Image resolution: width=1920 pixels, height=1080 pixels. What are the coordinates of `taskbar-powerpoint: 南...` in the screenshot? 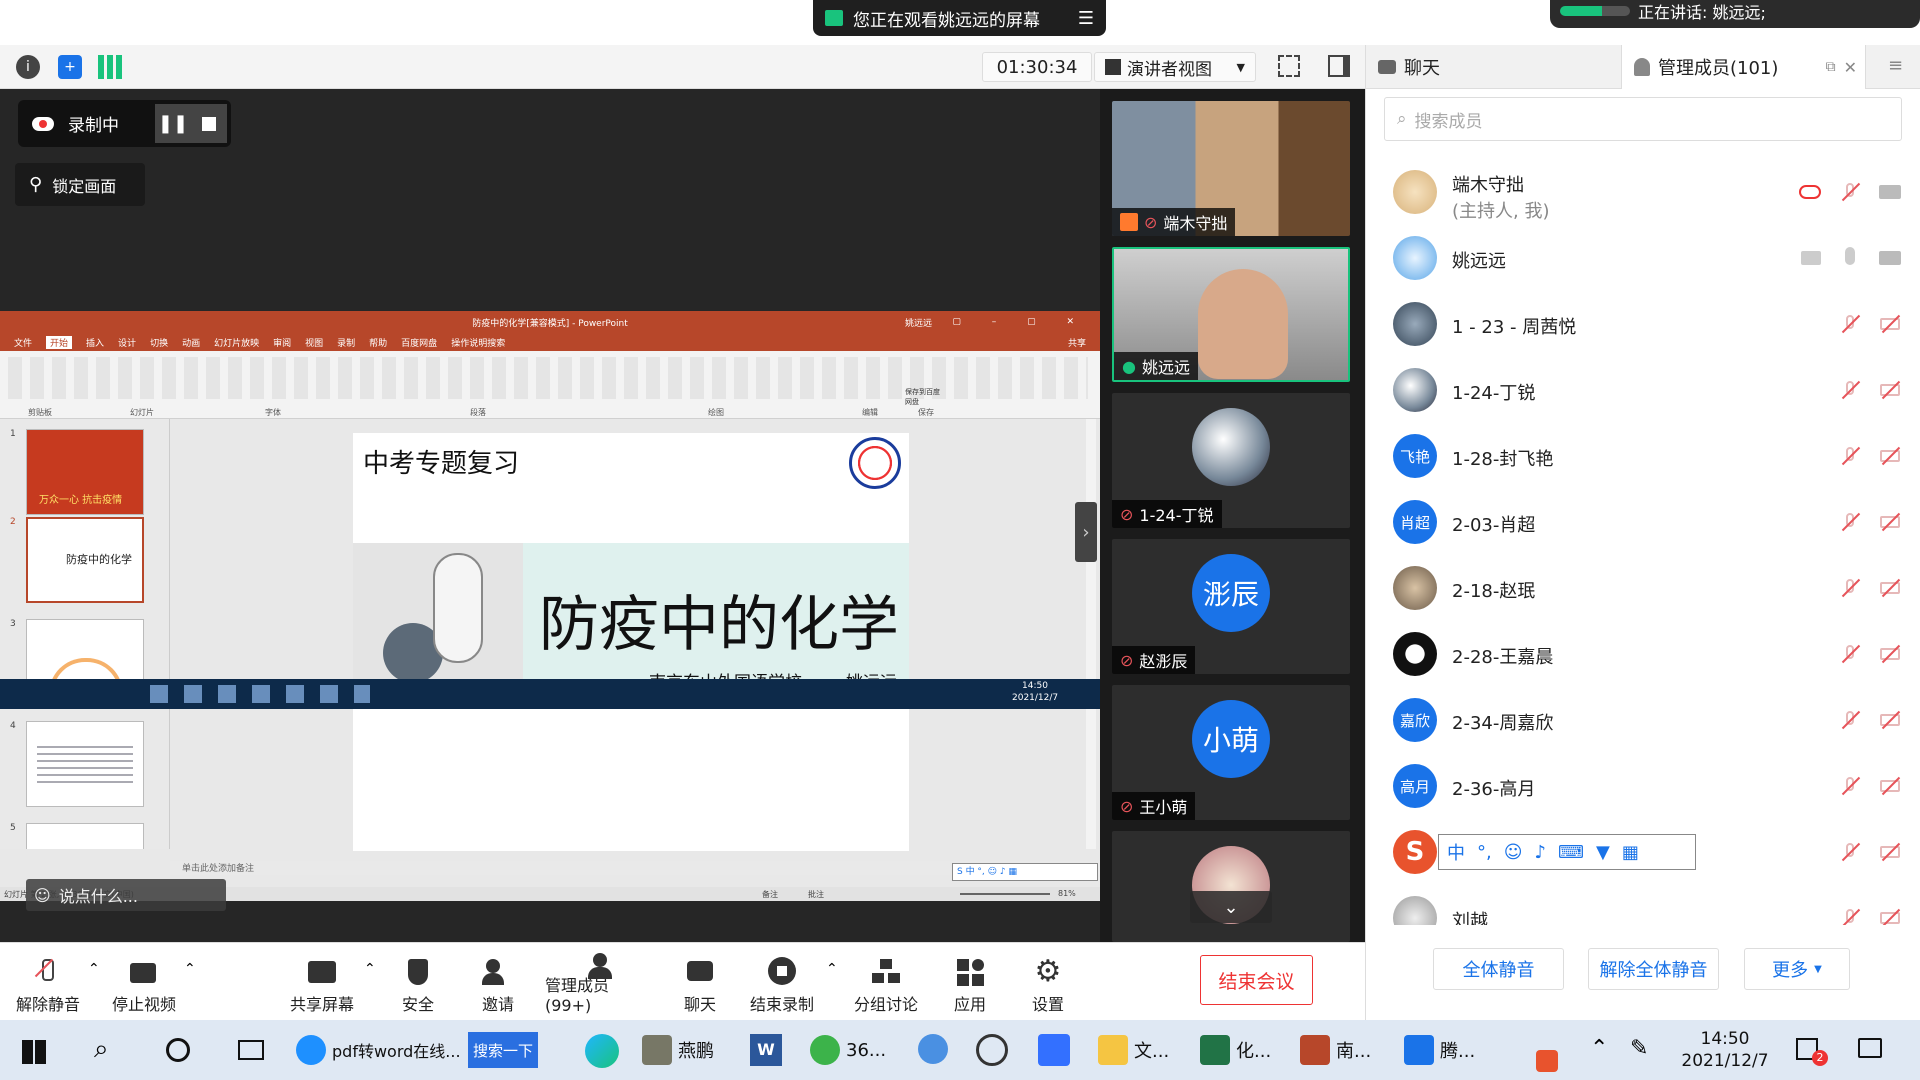 It's located at (1335, 1050).